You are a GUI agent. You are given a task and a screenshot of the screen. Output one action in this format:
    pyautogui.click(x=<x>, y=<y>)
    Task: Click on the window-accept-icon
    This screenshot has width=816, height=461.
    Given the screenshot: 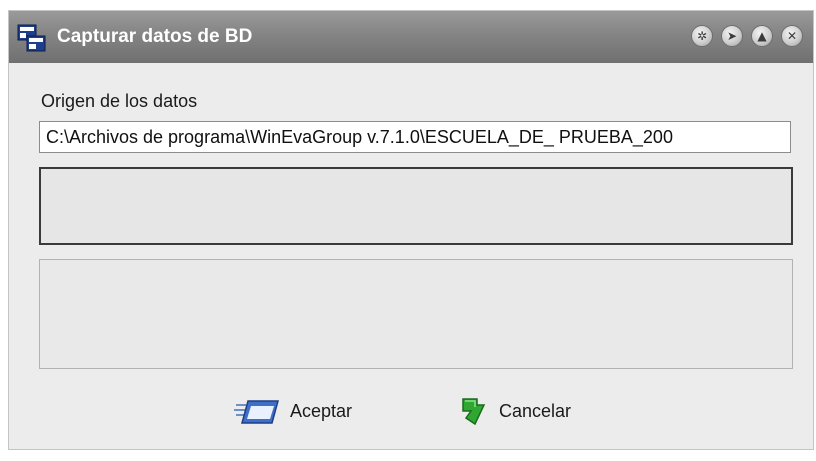 What is the action you would take?
    pyautogui.click(x=256, y=412)
    